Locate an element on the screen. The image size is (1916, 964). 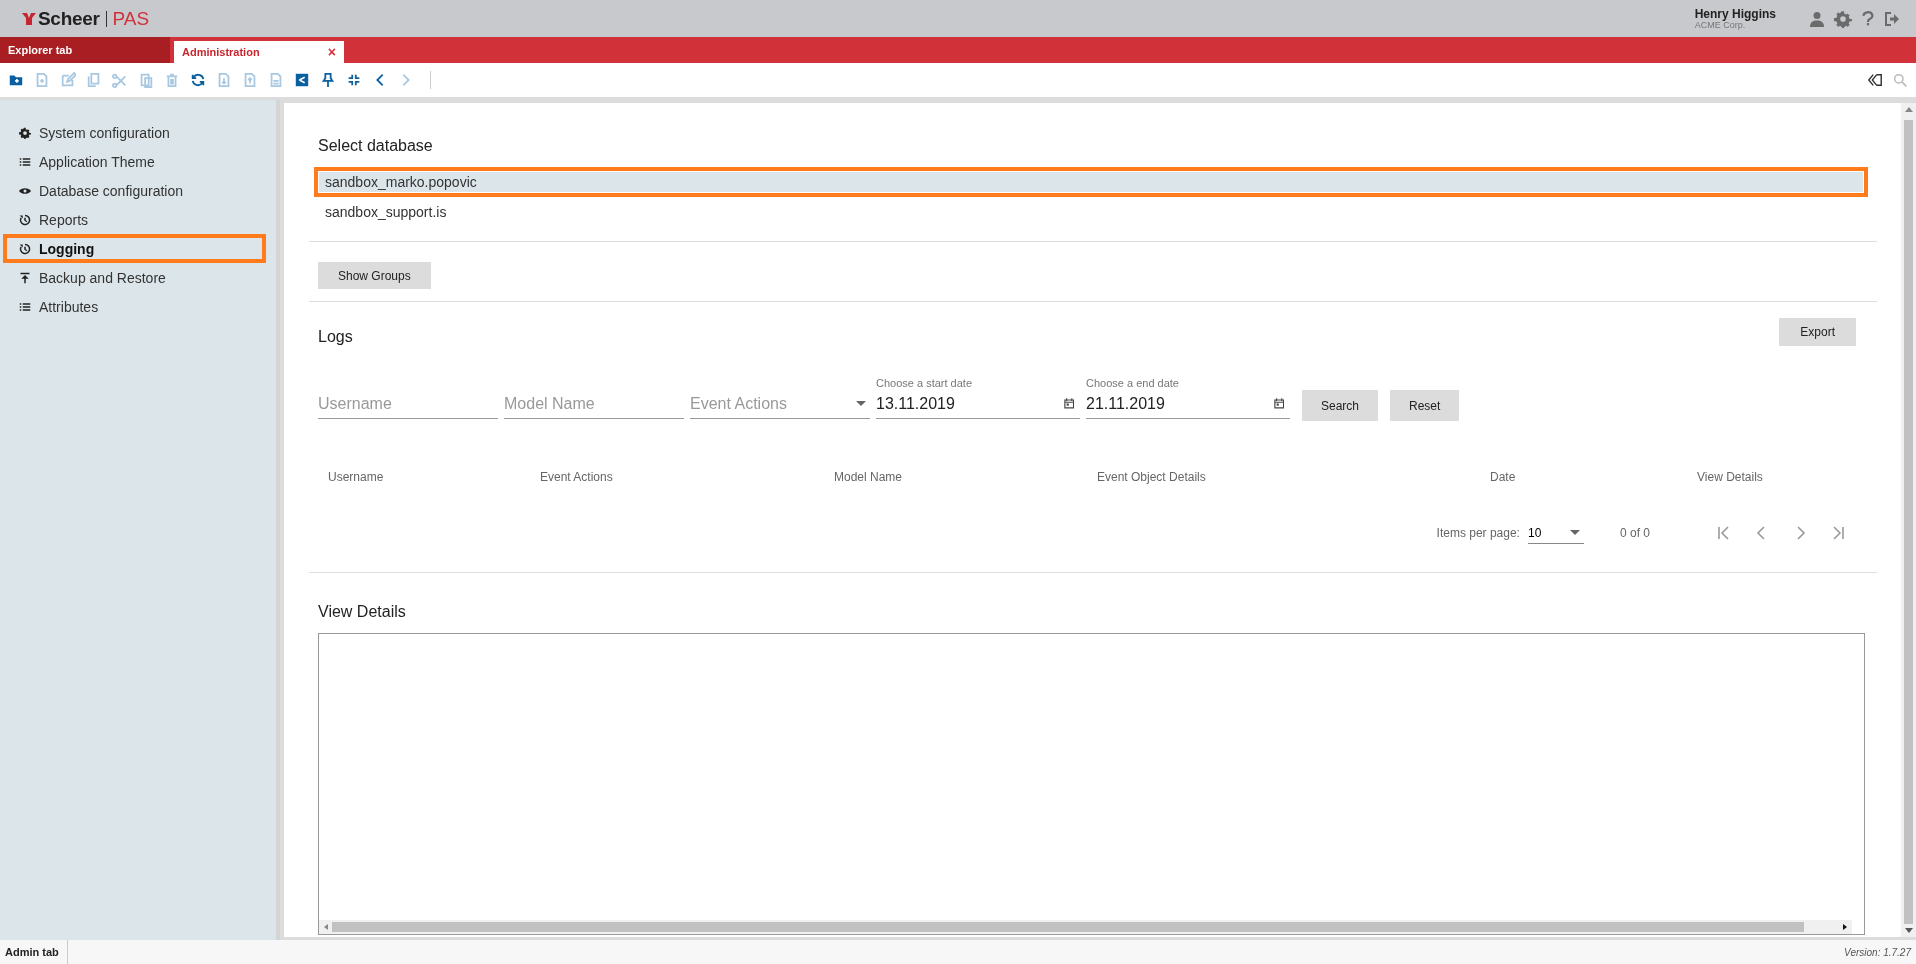
filter-button: Reset is located at coordinates (1425, 405).